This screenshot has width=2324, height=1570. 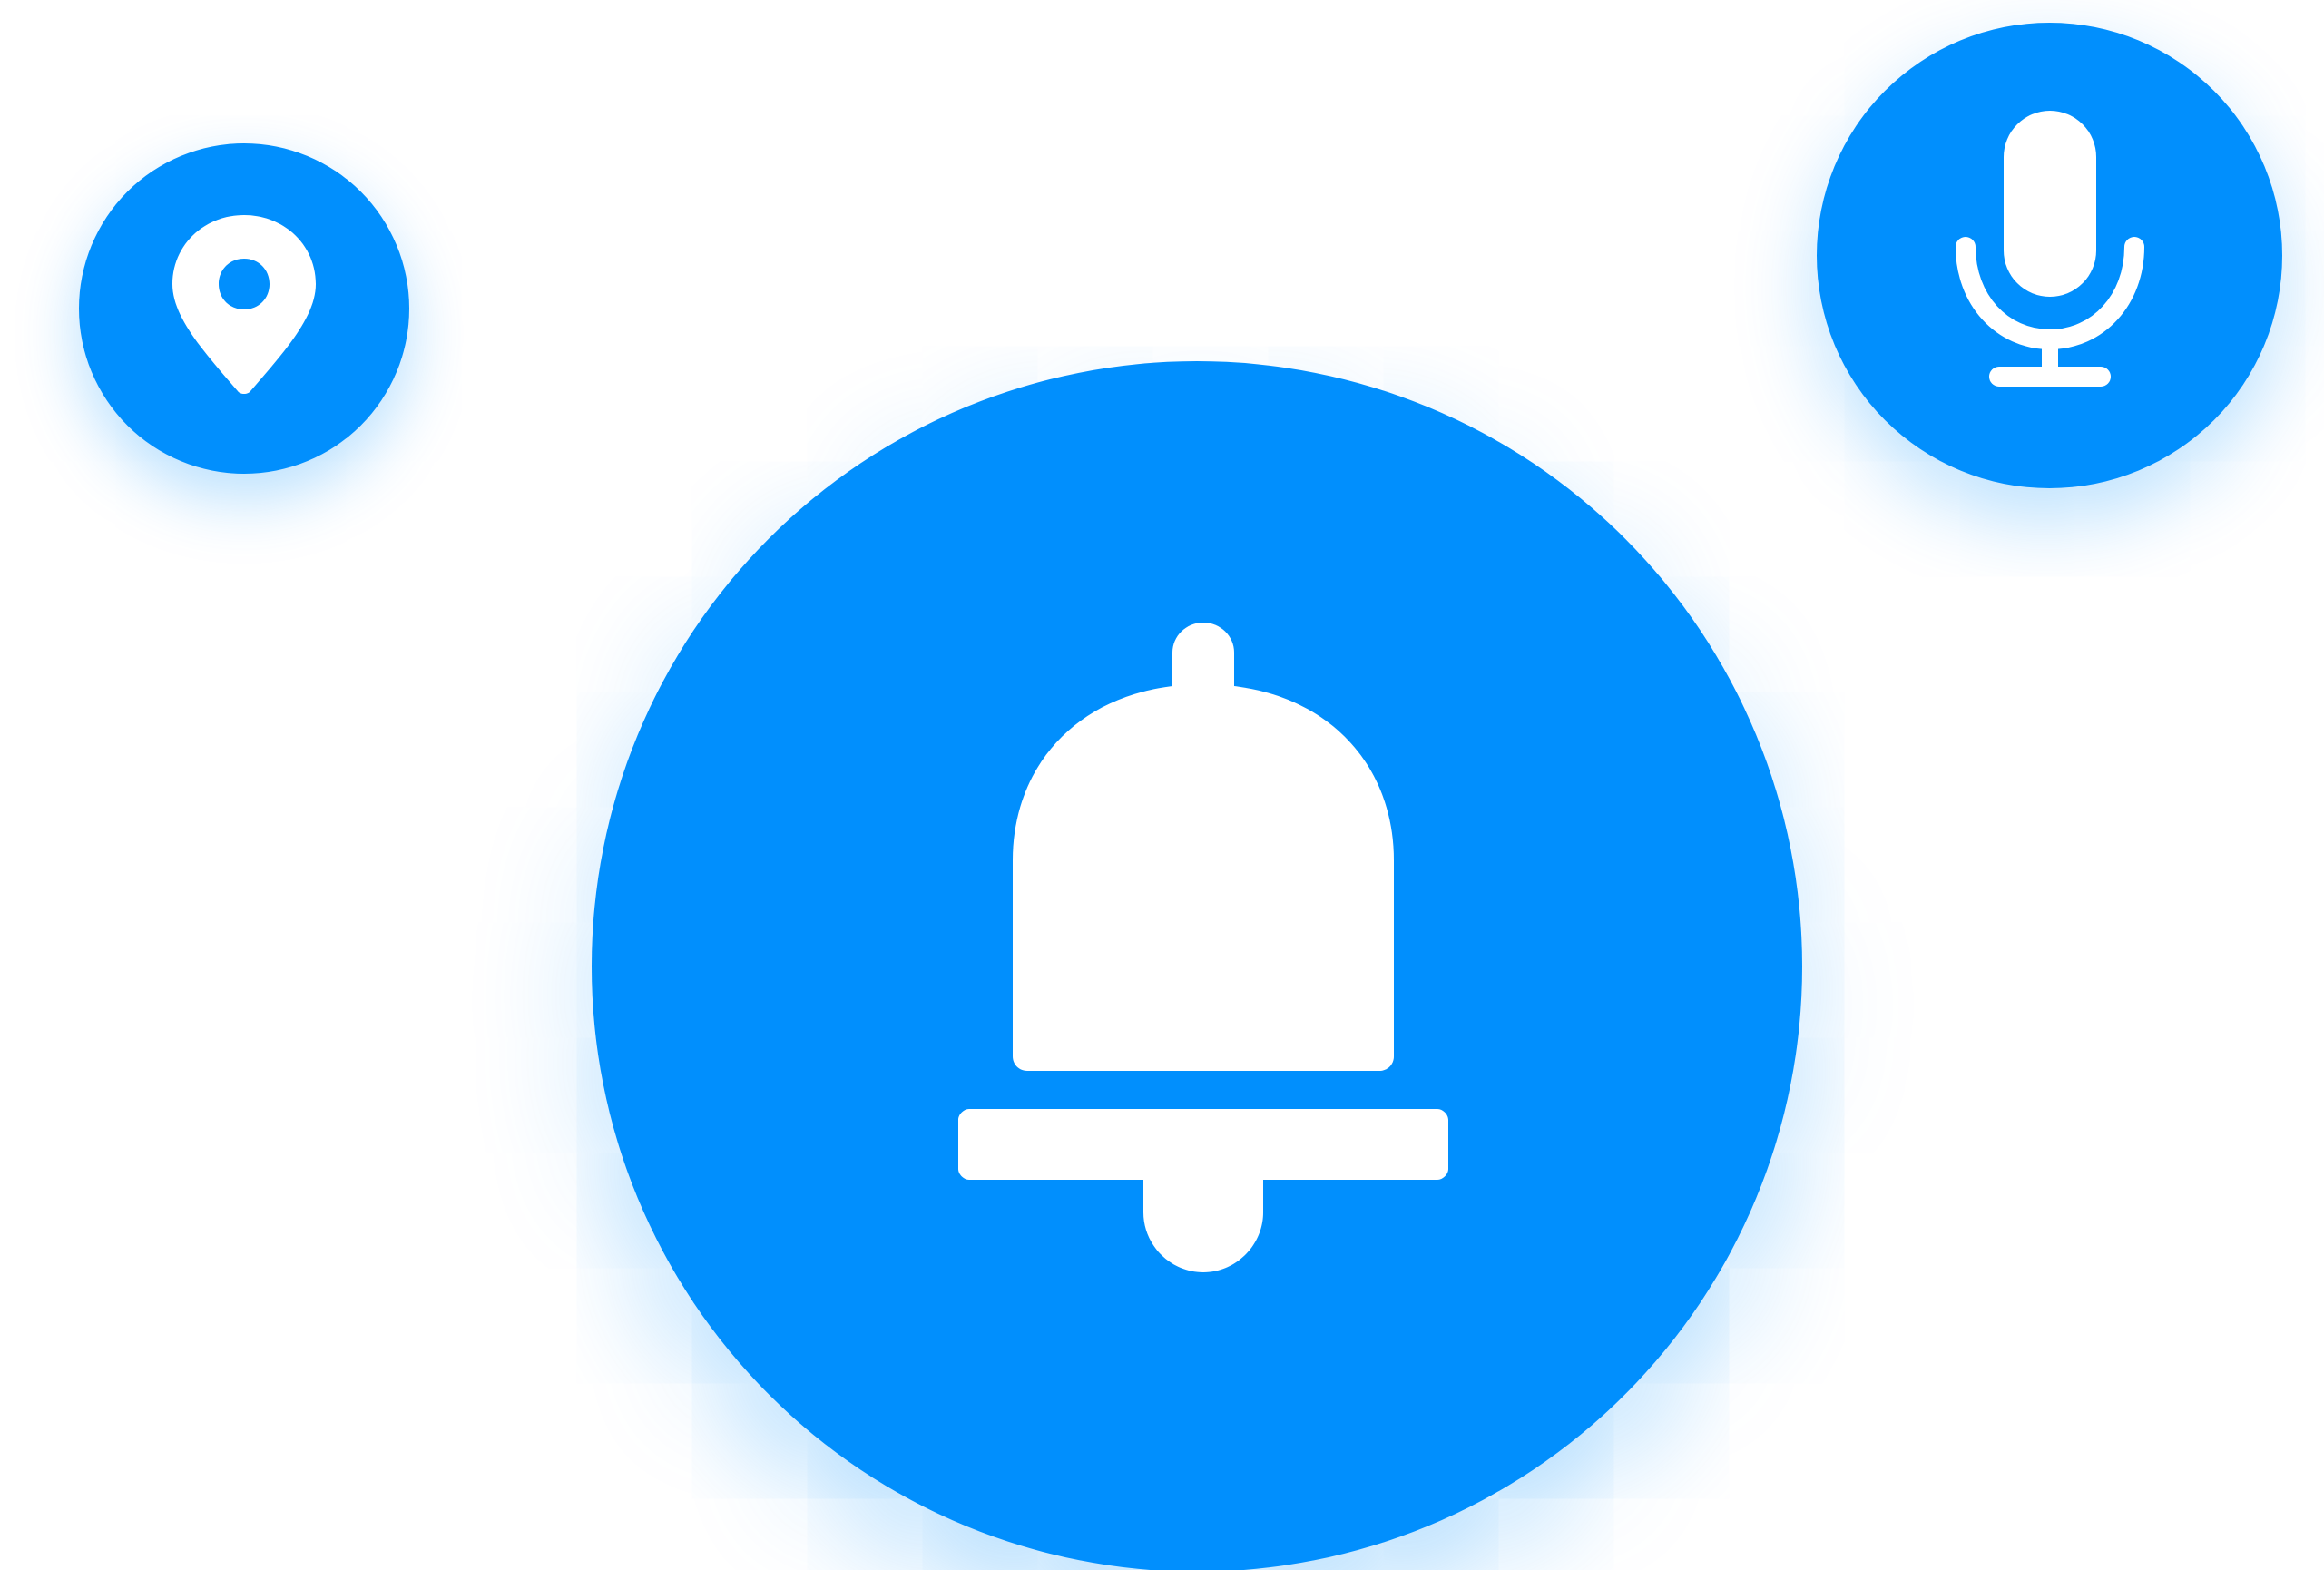 I want to click on bell-icon, so click(x=1203, y=947).